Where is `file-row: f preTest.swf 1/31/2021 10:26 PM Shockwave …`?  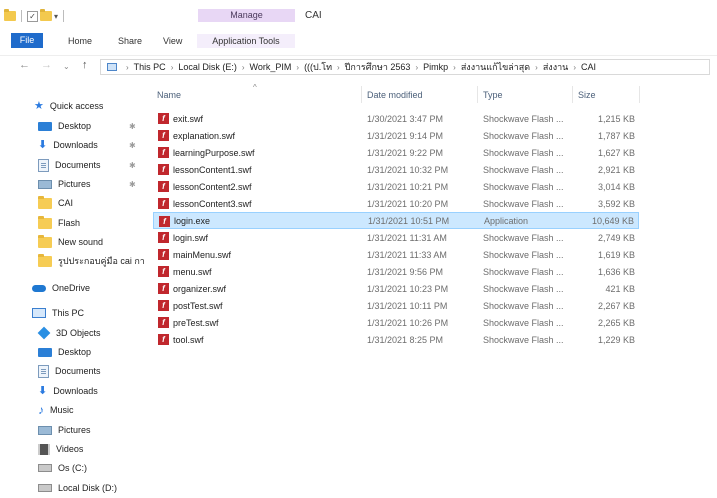 file-row: f preTest.swf 1/31/2021 10:26 PM Shockwave … is located at coordinates (396, 322).